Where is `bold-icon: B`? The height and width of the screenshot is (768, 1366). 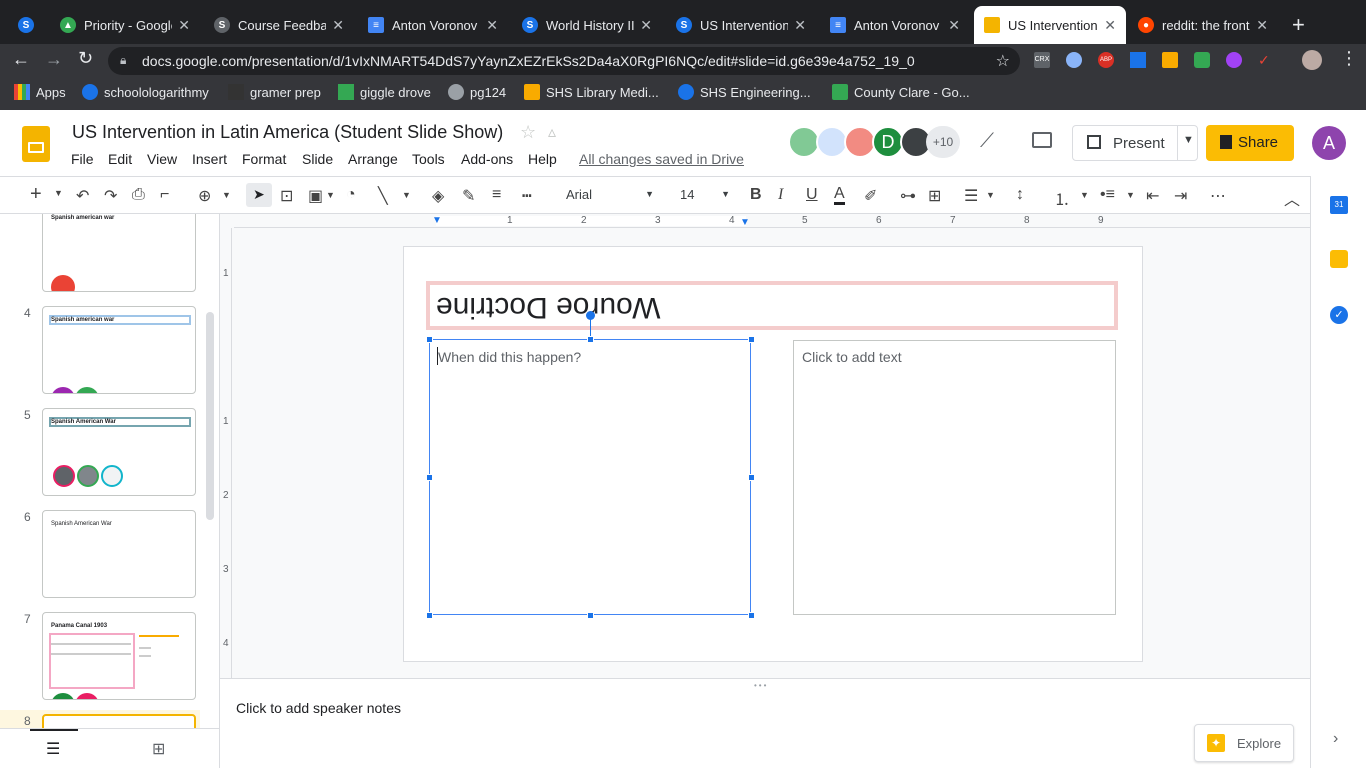
bold-icon: B is located at coordinates (756, 195).